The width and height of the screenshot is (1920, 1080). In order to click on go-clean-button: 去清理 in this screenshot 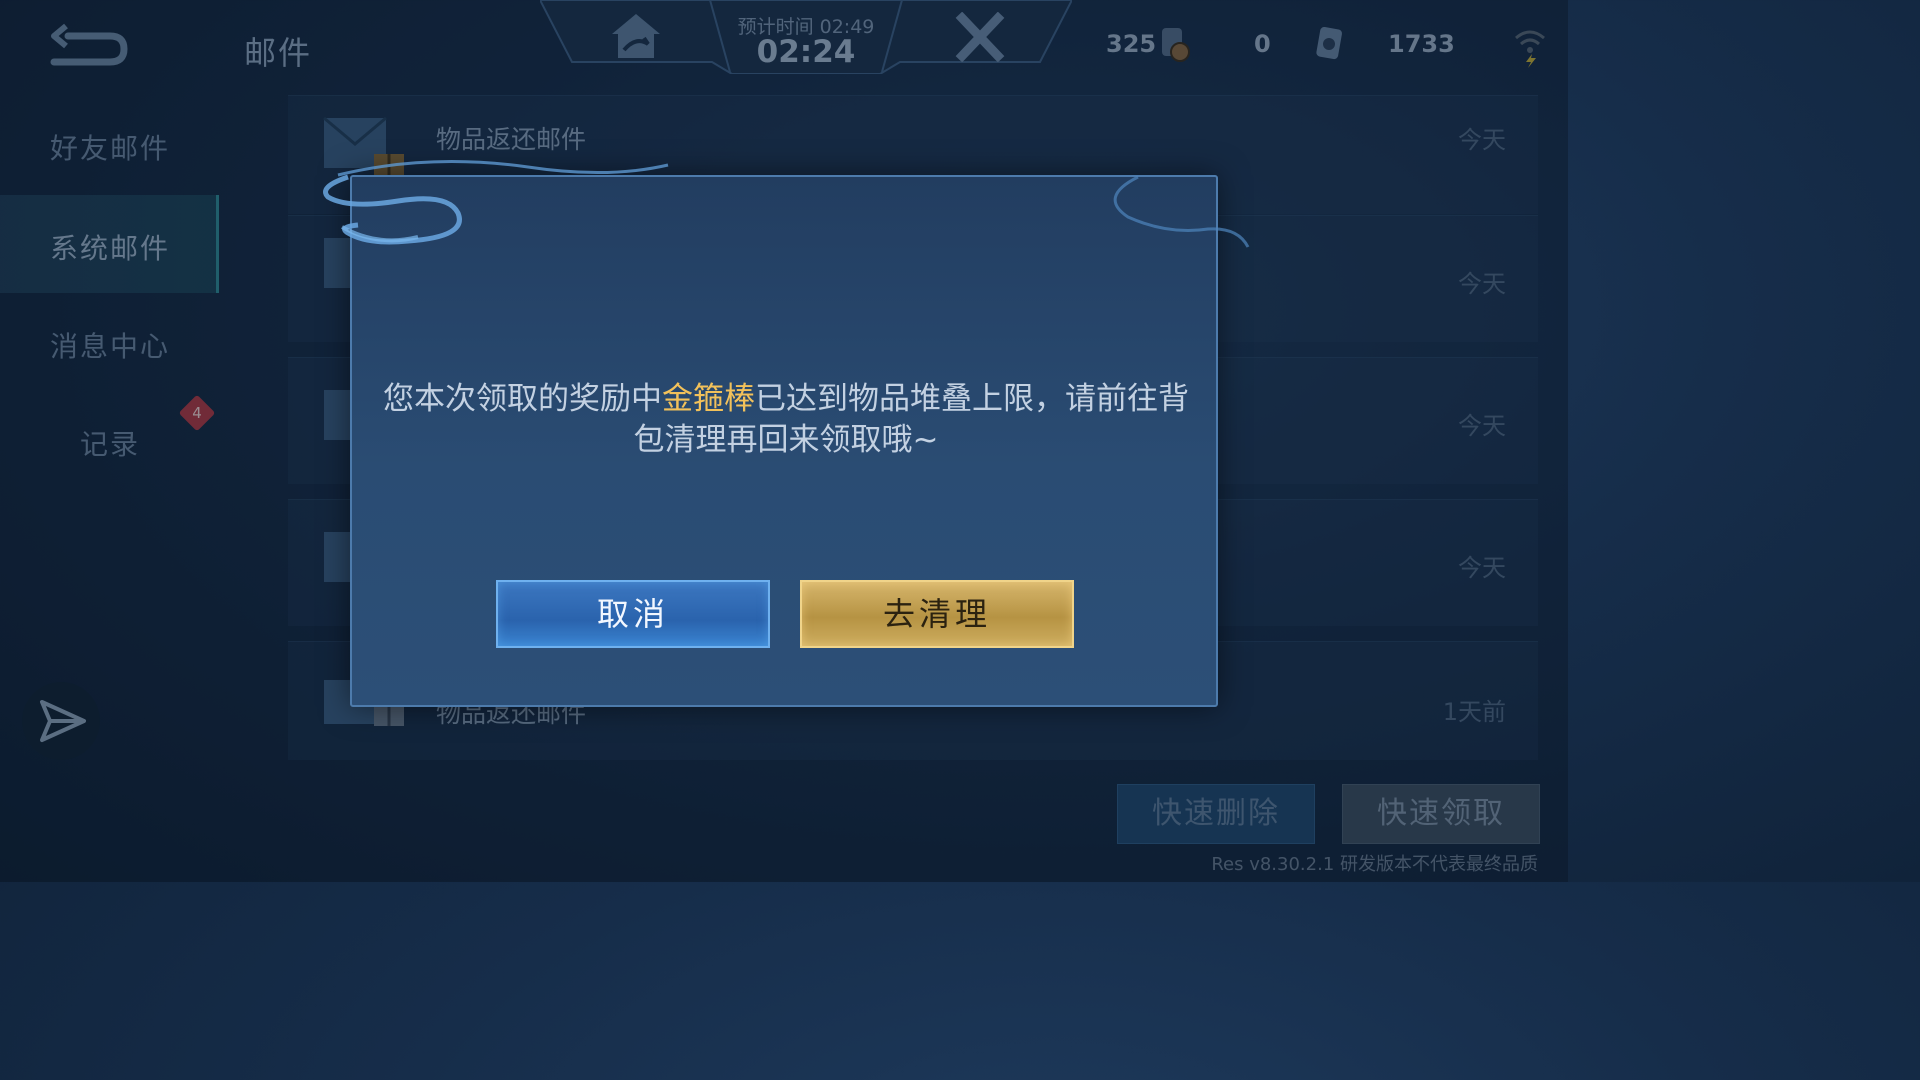, I will do `click(937, 614)`.